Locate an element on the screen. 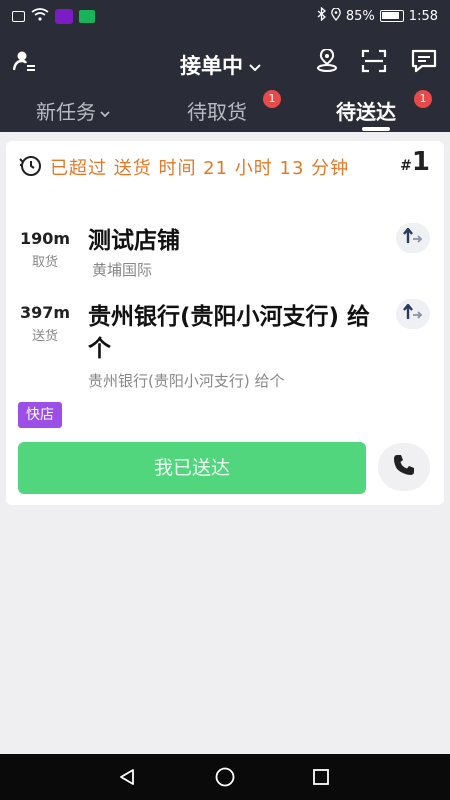 This screenshot has width=450, height=800. dropoff-address: 贵州银行(贵阳小河支行) 给个 is located at coordinates (186, 381).